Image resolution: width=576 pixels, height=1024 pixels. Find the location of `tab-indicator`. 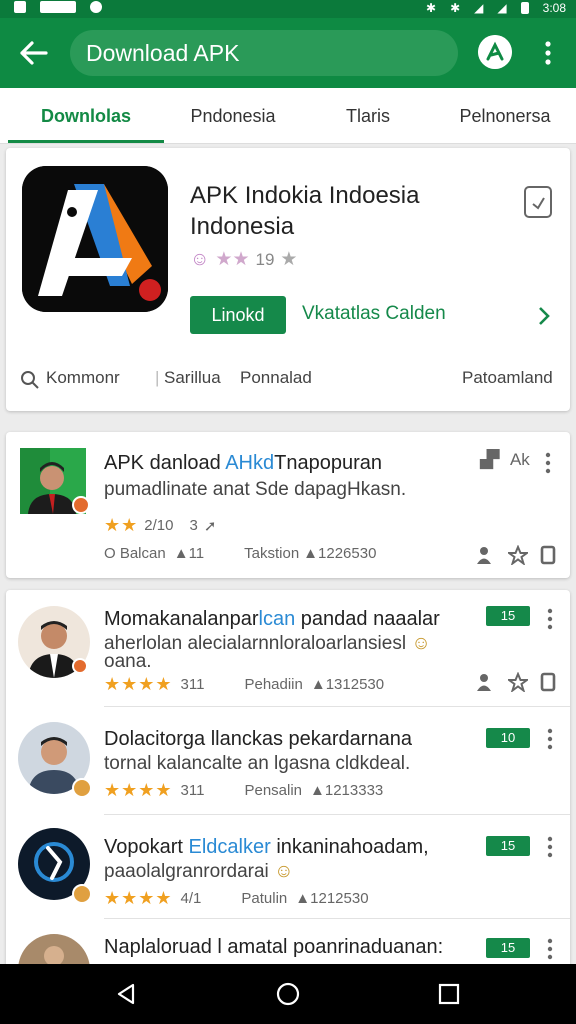

tab-indicator is located at coordinates (86, 141).